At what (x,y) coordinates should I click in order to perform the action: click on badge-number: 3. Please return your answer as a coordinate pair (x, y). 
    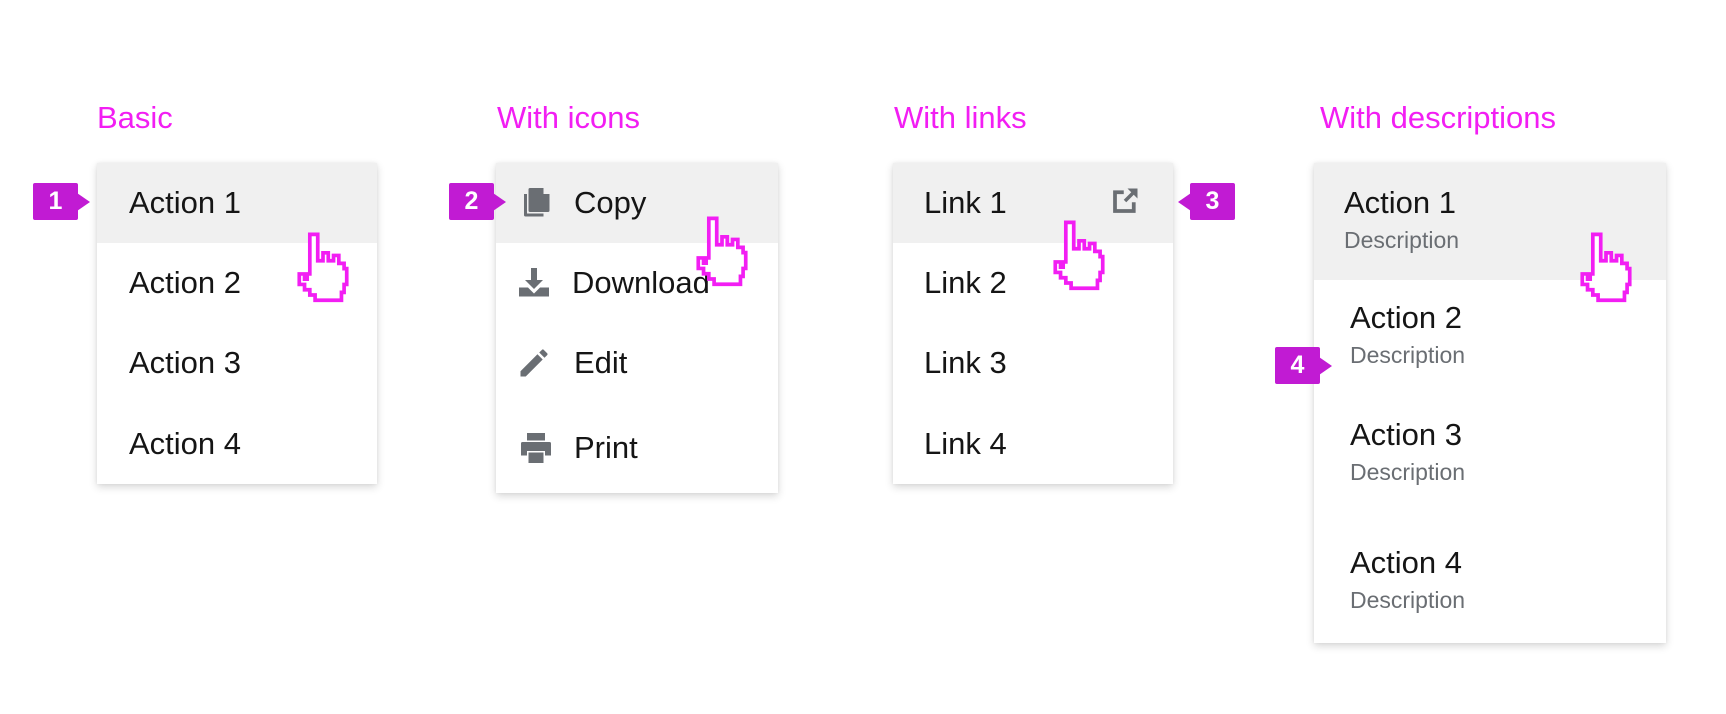
    Looking at the image, I should click on (1212, 201).